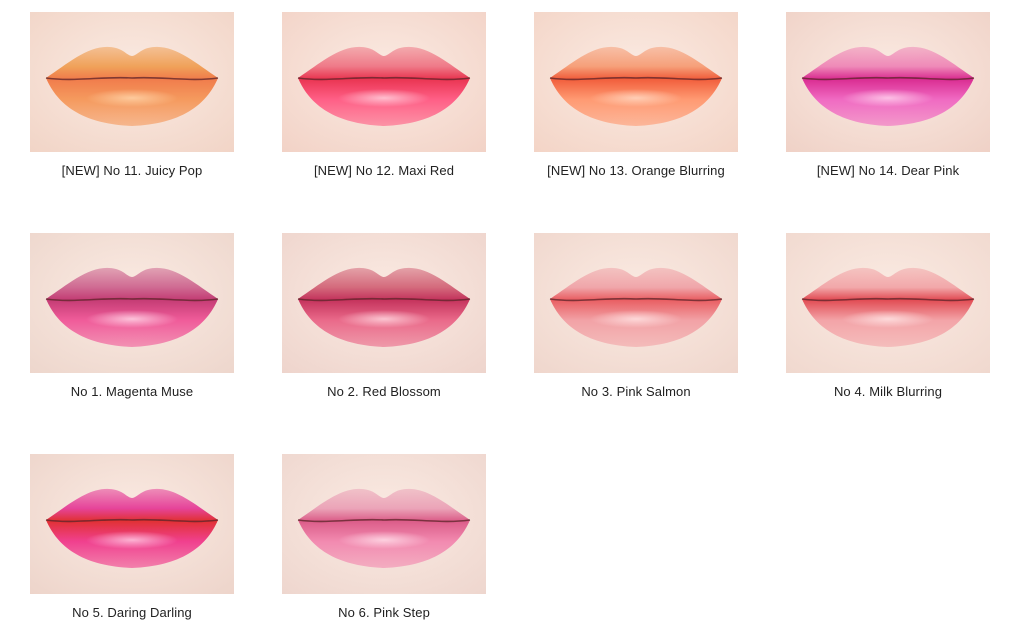  What do you see at coordinates (132, 391) in the screenshot?
I see `swatch-label: No 1. Magenta Muse` at bounding box center [132, 391].